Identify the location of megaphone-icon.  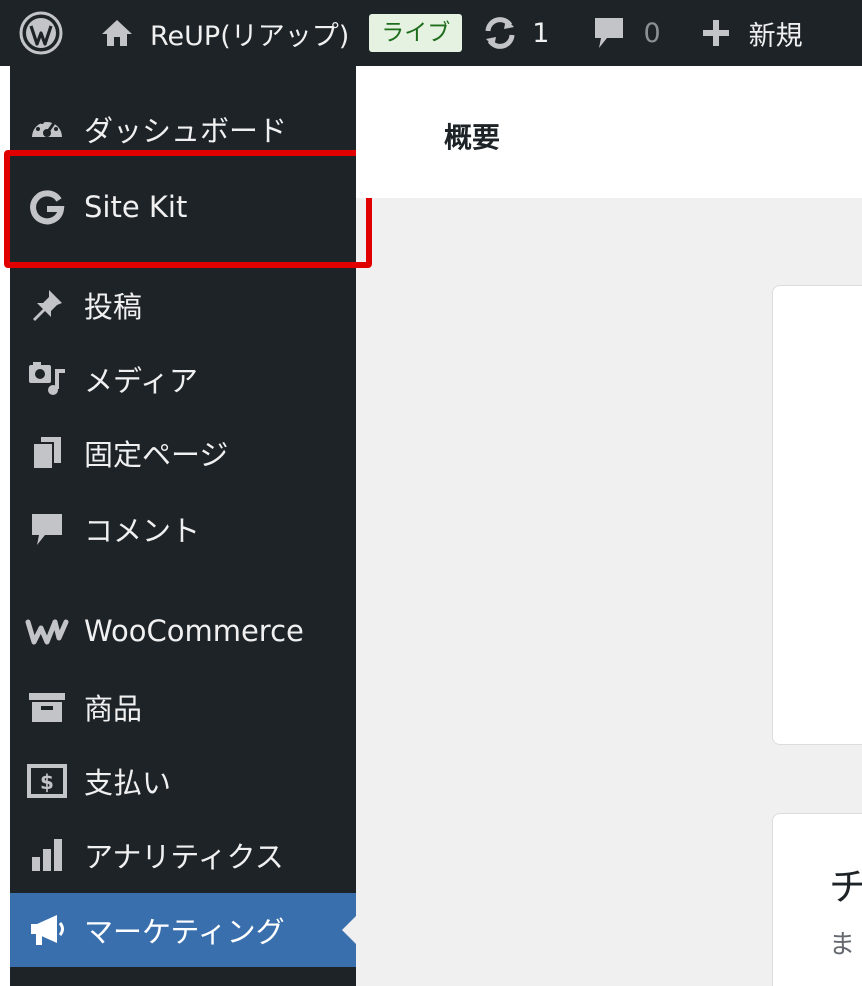
(47, 930).